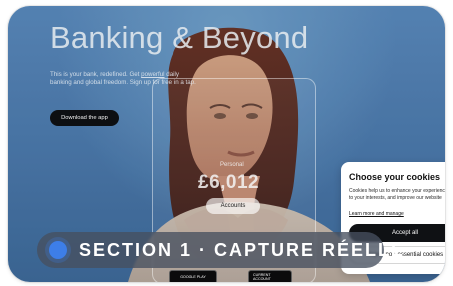 The image size is (453, 286). What do you see at coordinates (376, 214) in the screenshot?
I see `cookie-learn-more-link: Learn more and manage` at bounding box center [376, 214].